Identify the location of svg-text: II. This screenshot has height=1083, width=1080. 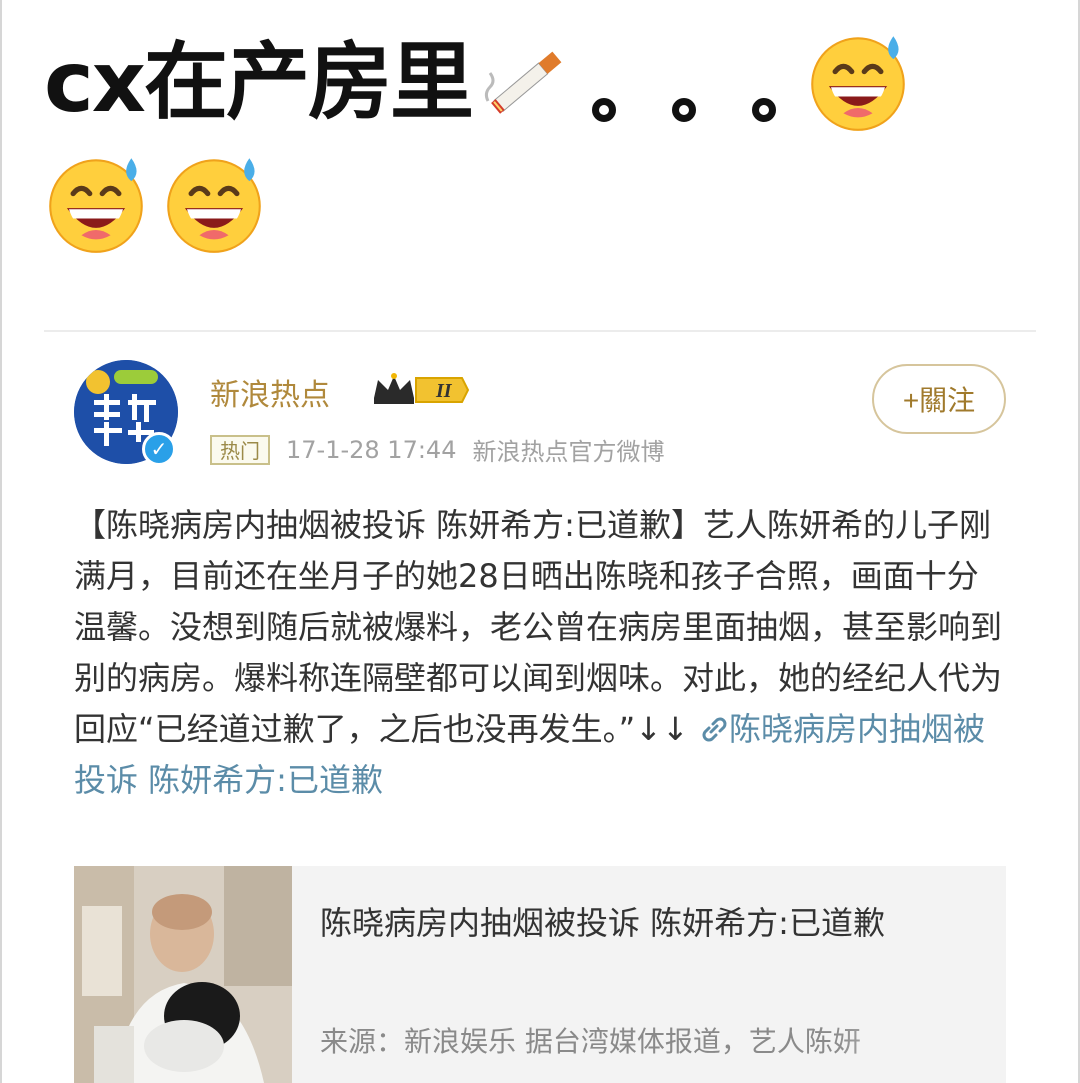
(444, 391).